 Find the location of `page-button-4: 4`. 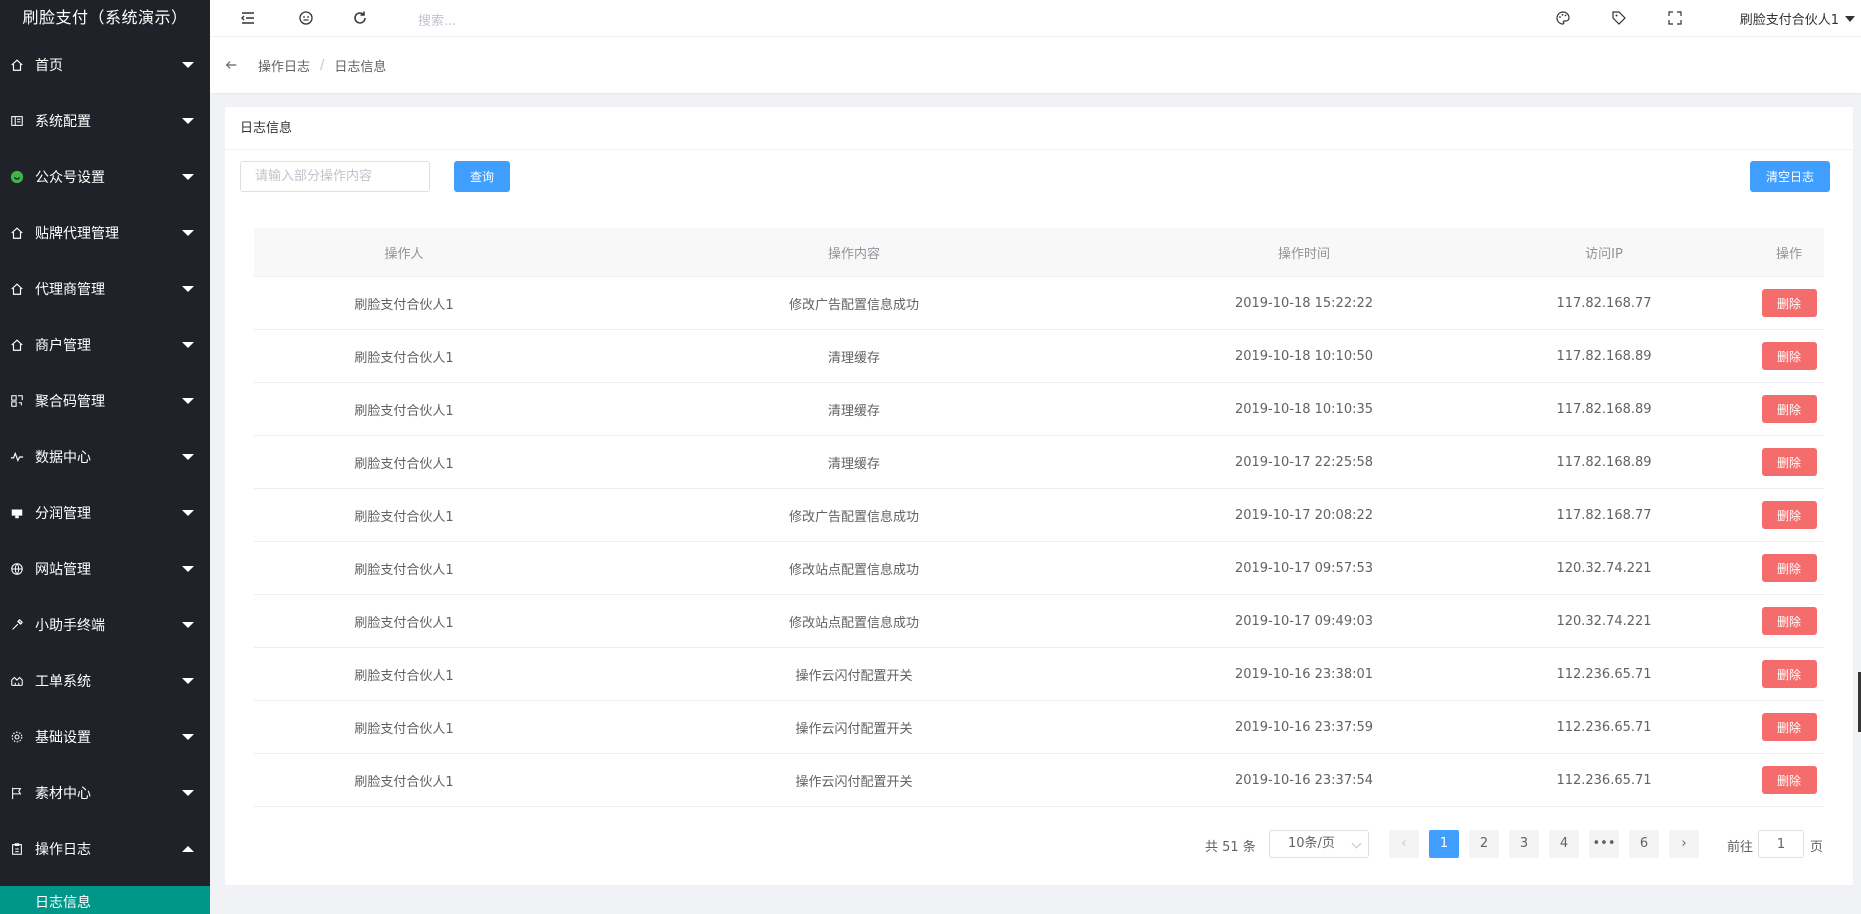

page-button-4: 4 is located at coordinates (1564, 844).